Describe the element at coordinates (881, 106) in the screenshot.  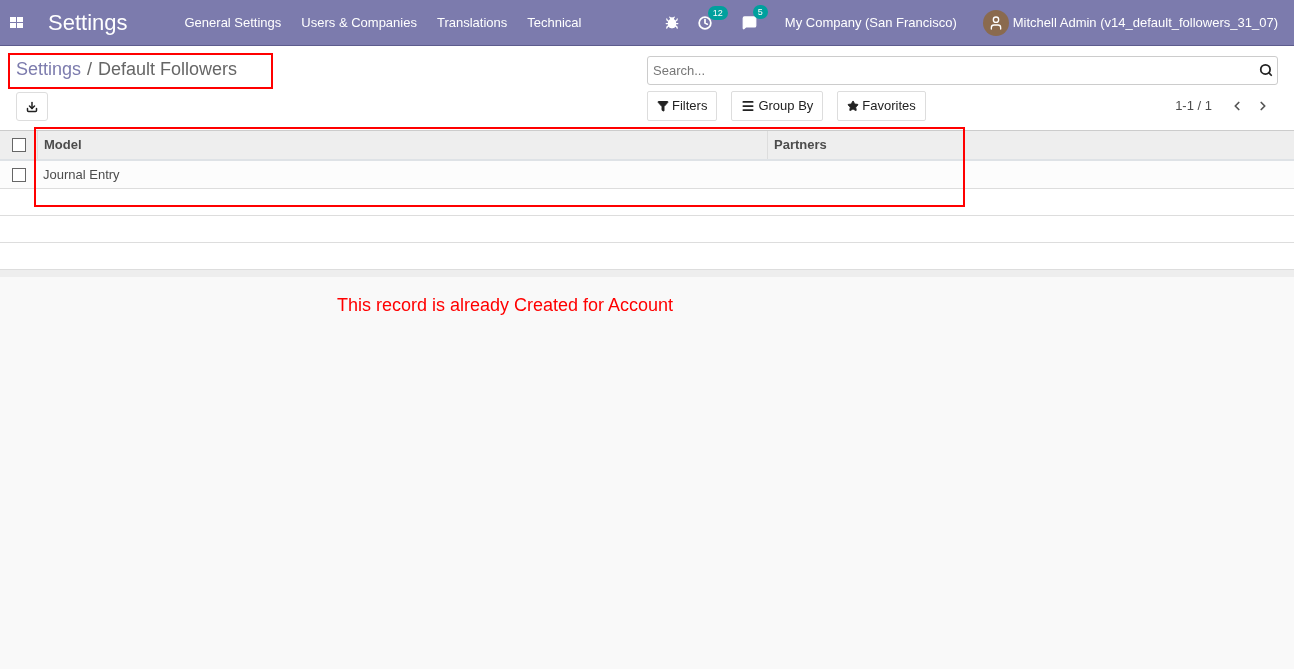
I see `filter-button: Favorites` at that location.